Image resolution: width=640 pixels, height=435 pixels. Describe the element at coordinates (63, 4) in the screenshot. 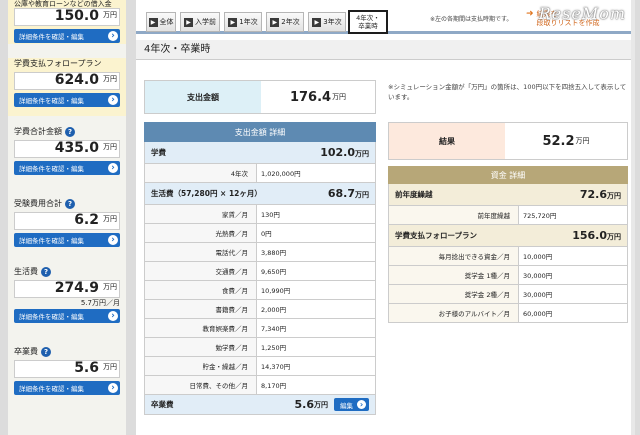

I see `sidebar-loan-title: 公庫や教育ローンなどの借入金` at that location.